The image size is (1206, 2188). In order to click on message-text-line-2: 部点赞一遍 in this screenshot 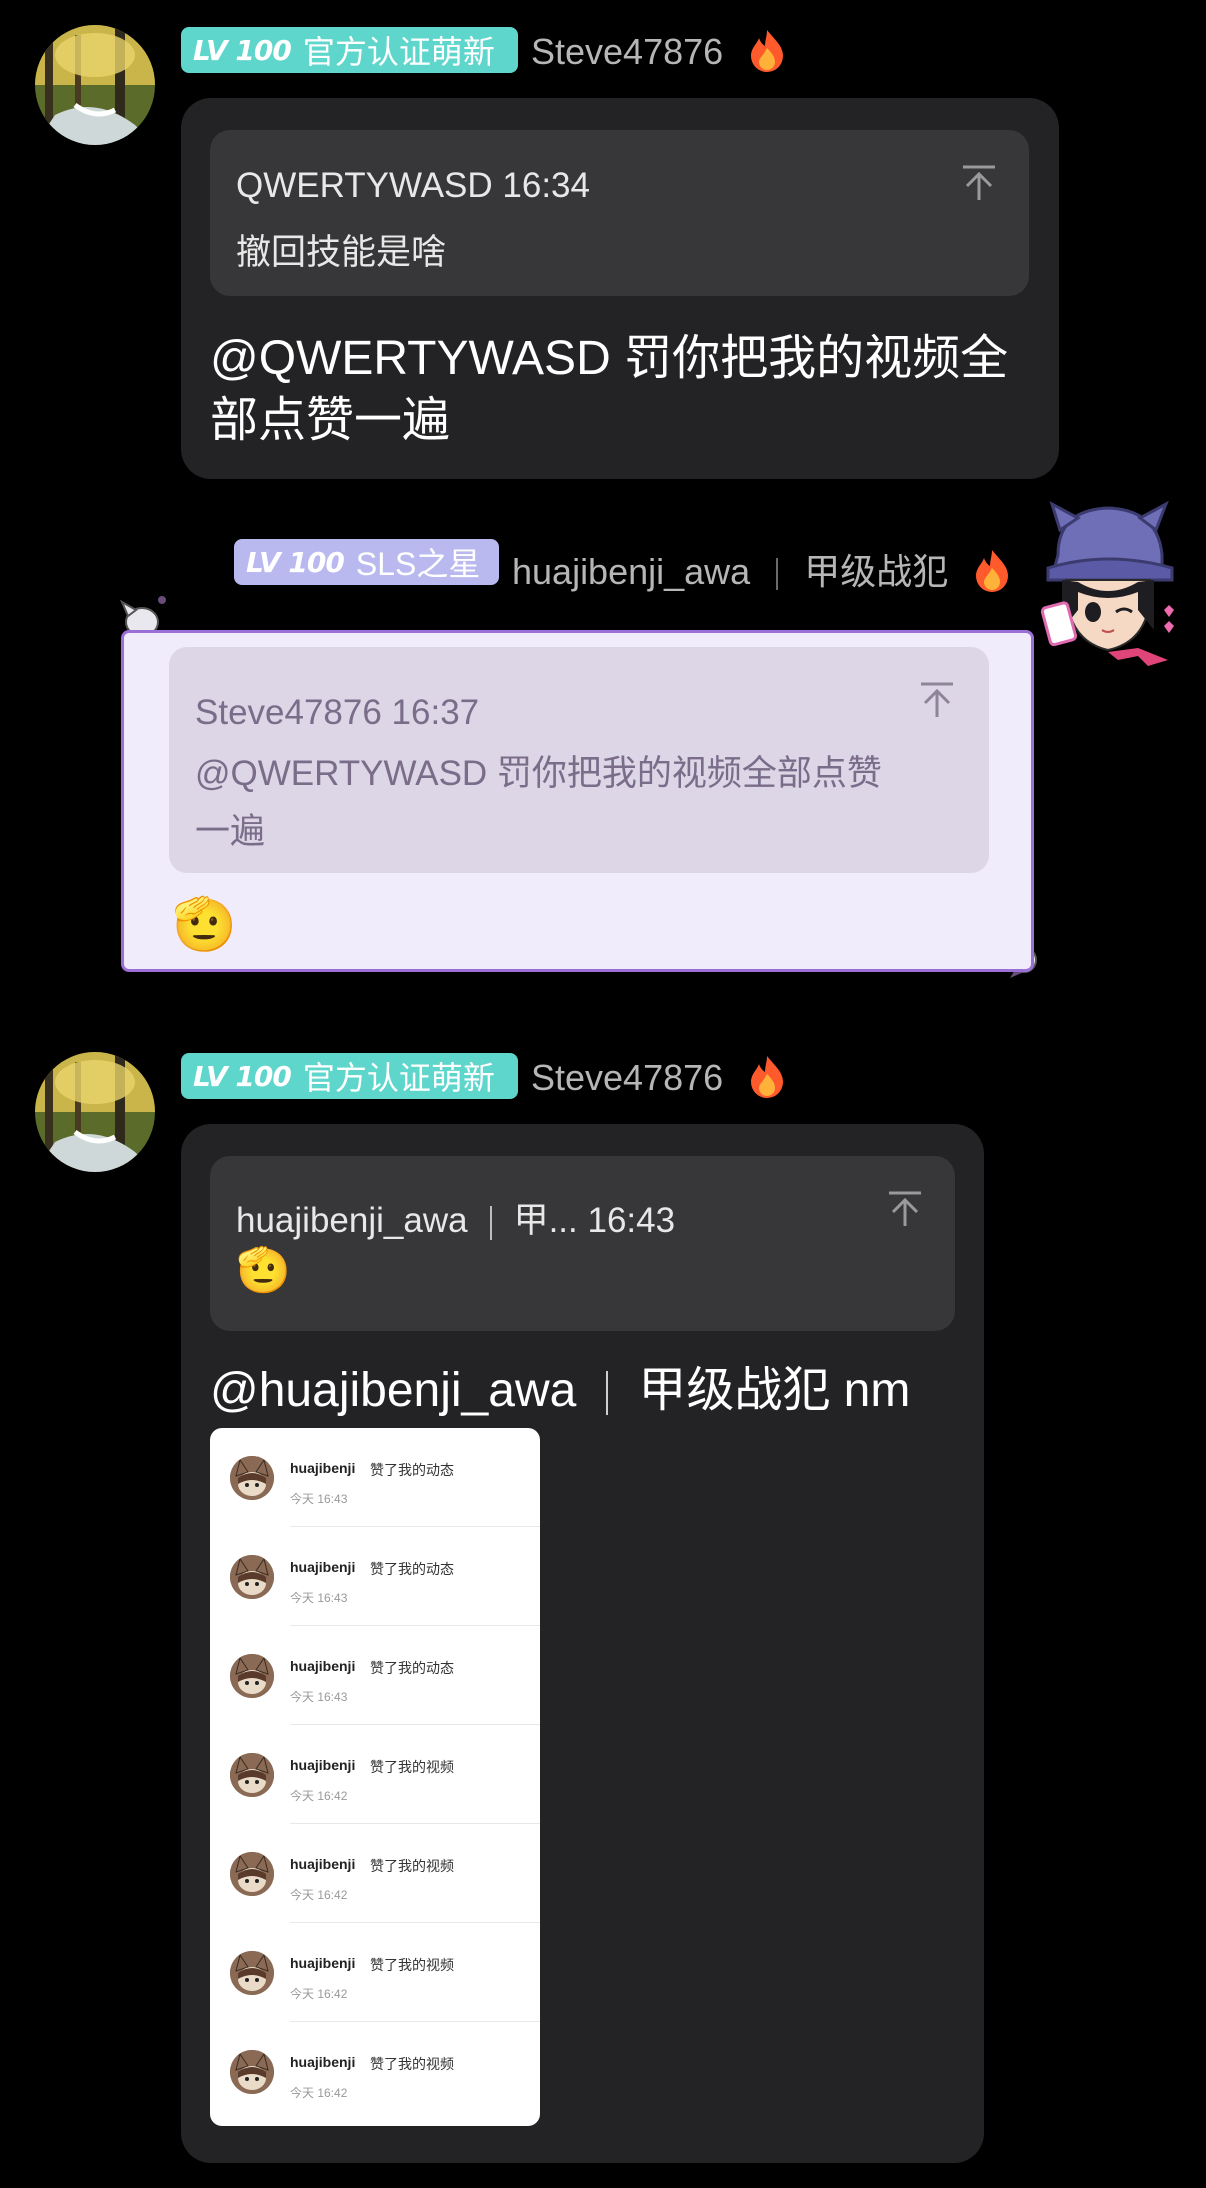, I will do `click(330, 420)`.